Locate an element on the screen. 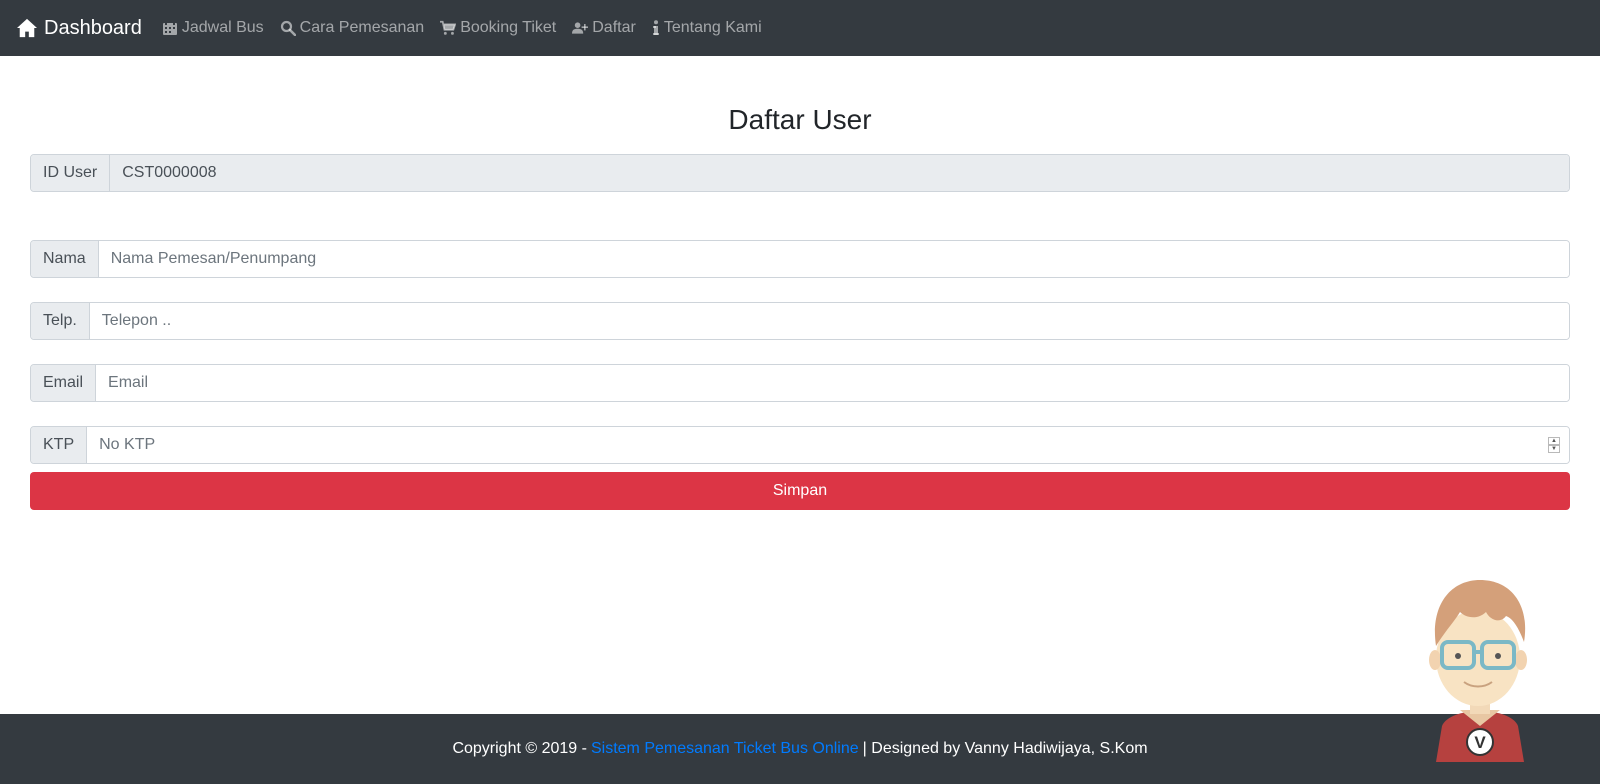 The height and width of the screenshot is (784, 1600). page-title: Daftar User is located at coordinates (800, 119).